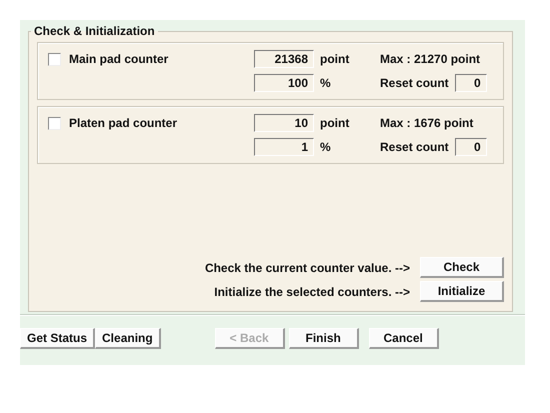 The width and height of the screenshot is (550, 413). What do you see at coordinates (462, 267) in the screenshot?
I see `action-button: Check` at bounding box center [462, 267].